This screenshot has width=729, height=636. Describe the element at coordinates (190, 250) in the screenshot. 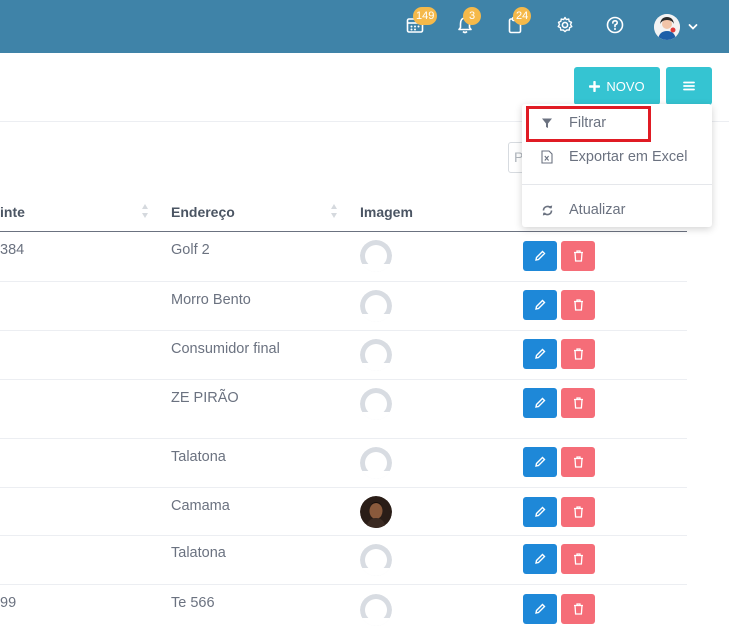

I see `cell-address: Golf 2` at that location.